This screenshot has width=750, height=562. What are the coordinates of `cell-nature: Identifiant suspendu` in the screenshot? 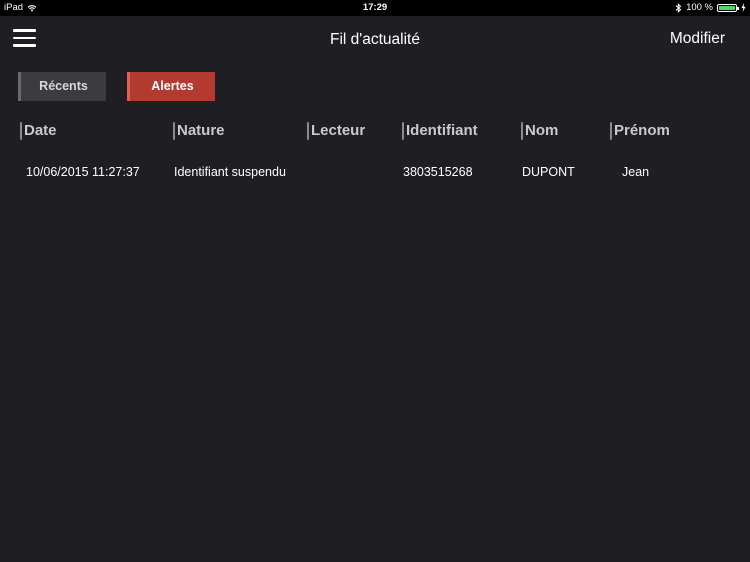 It's located at (230, 172).